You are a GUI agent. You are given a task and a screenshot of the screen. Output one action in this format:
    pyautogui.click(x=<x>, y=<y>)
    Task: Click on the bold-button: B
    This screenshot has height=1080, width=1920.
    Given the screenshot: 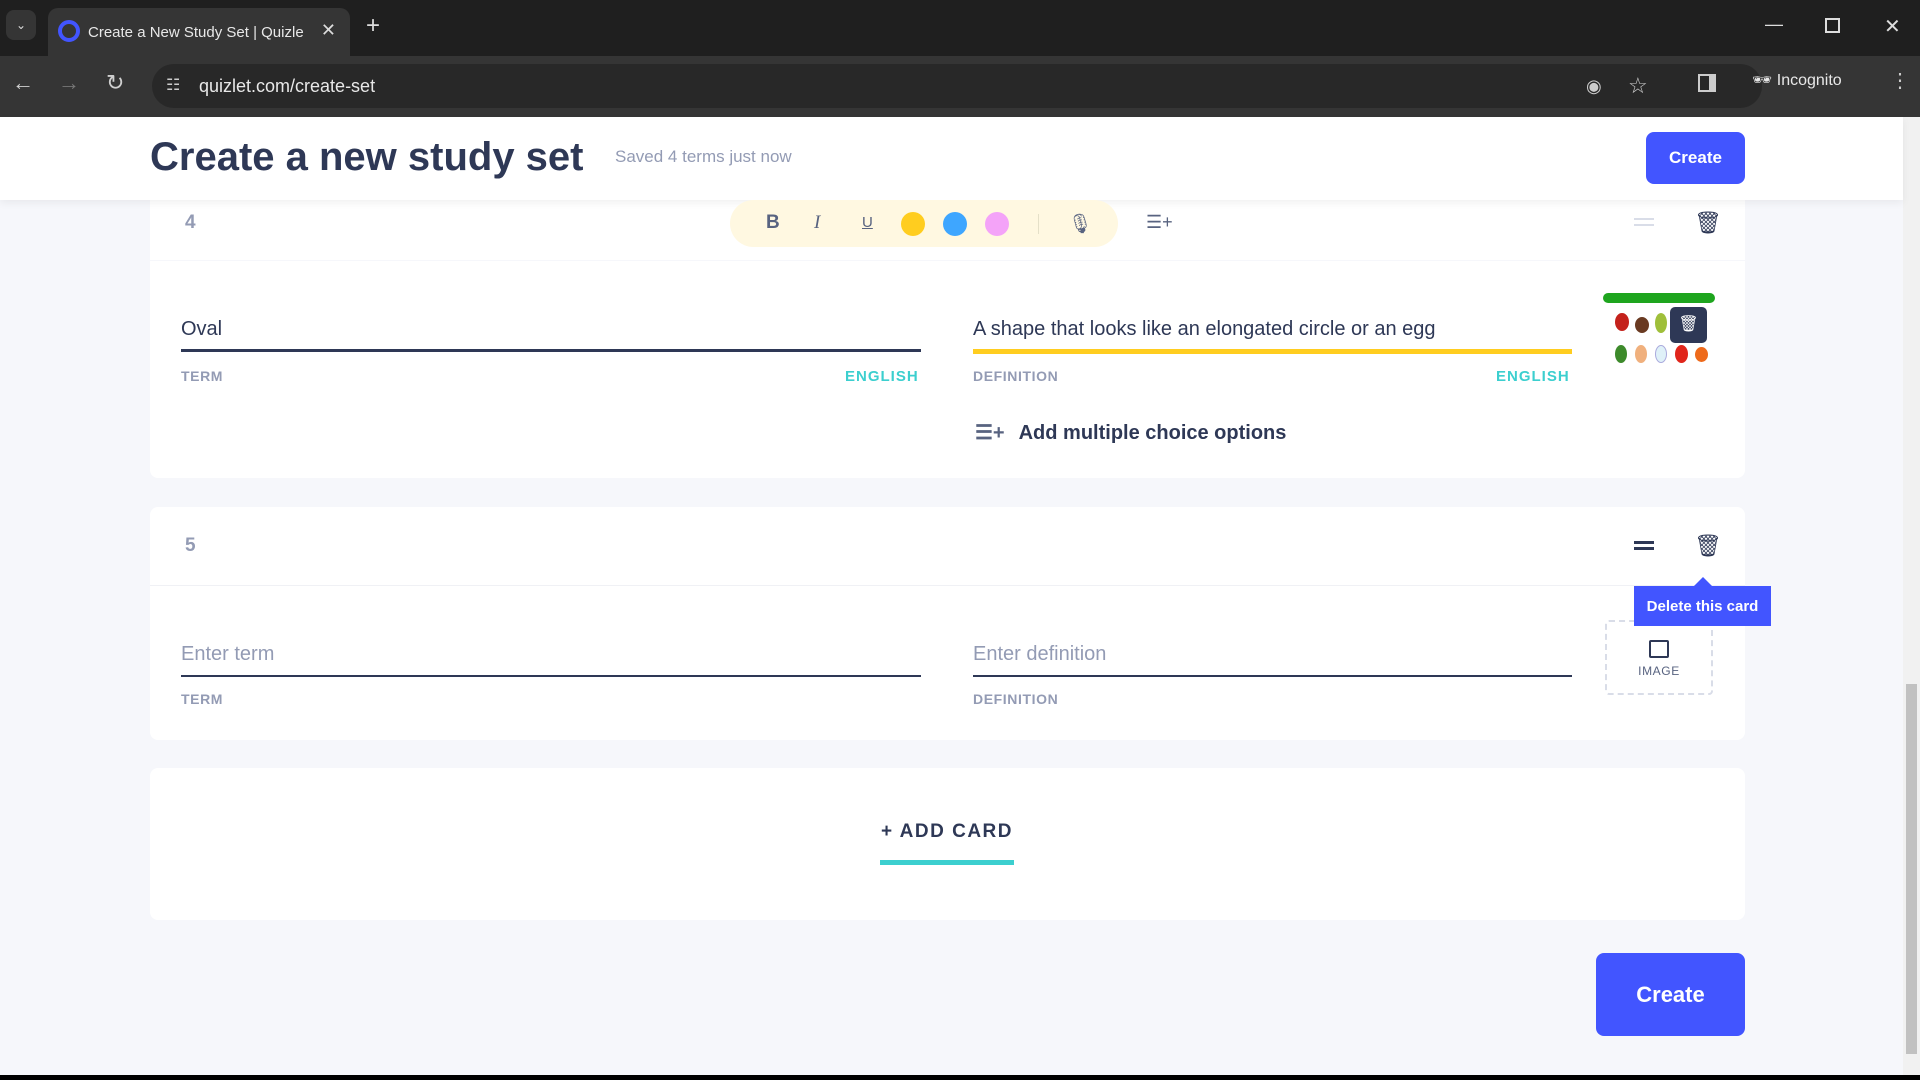 What is the action you would take?
    pyautogui.click(x=773, y=223)
    